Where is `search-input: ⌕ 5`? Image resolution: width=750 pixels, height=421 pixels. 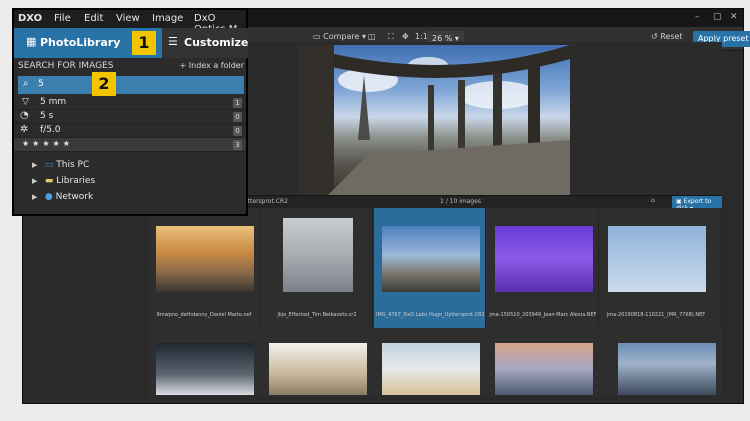
search-input: ⌕ 5 is located at coordinates (131, 85).